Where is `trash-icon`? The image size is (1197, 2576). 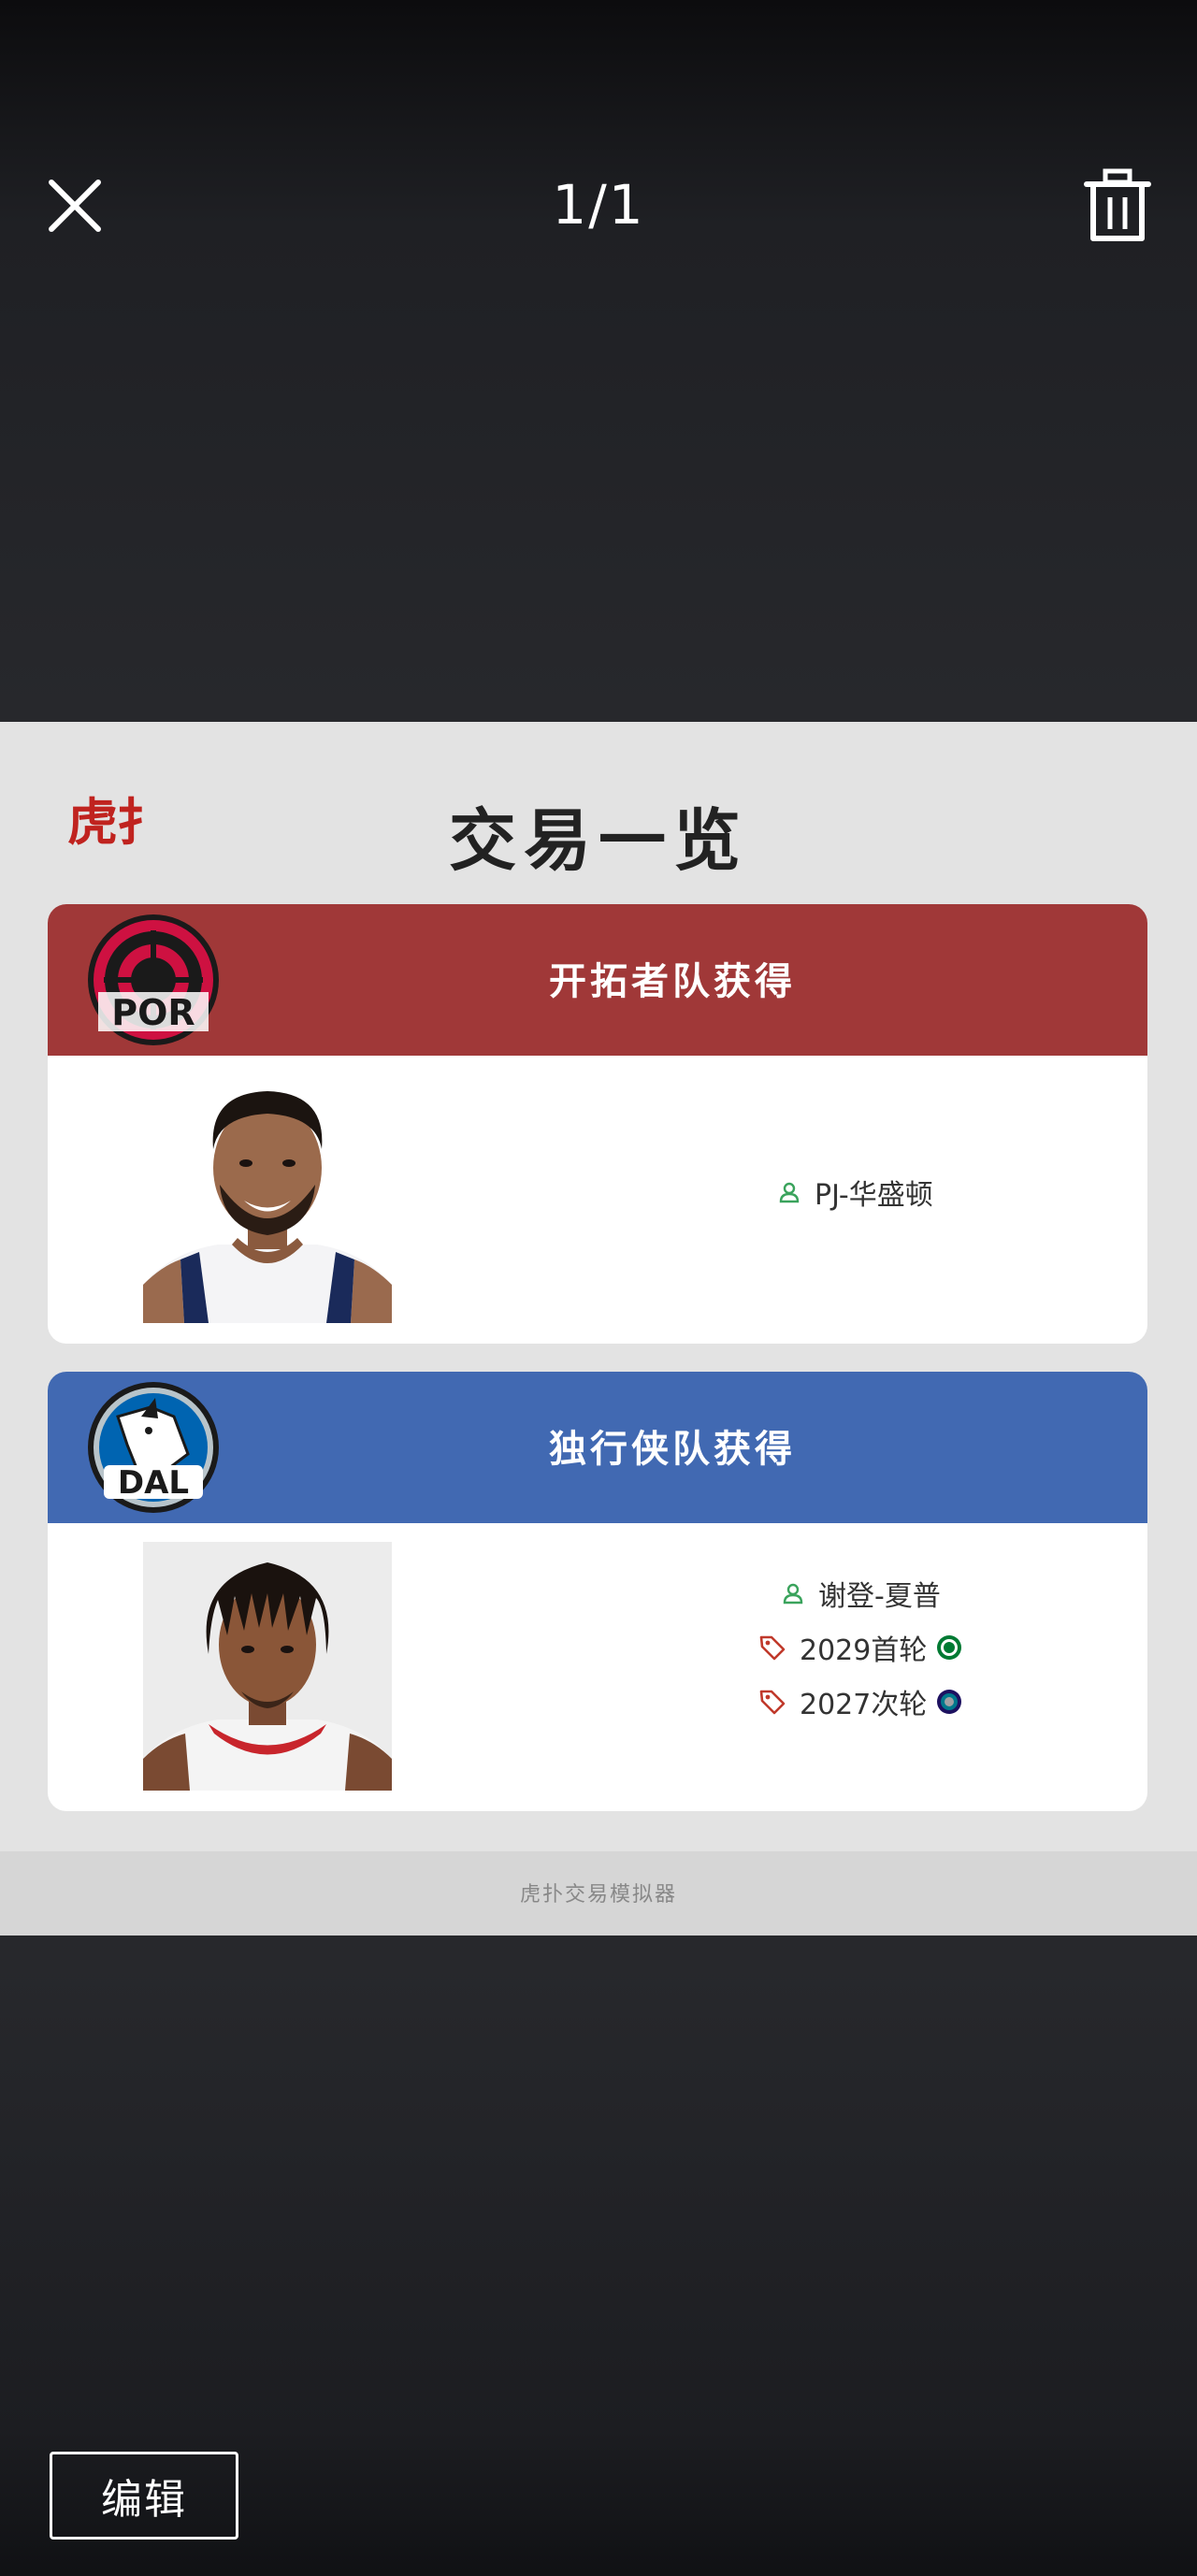
trash-icon is located at coordinates (1117, 205).